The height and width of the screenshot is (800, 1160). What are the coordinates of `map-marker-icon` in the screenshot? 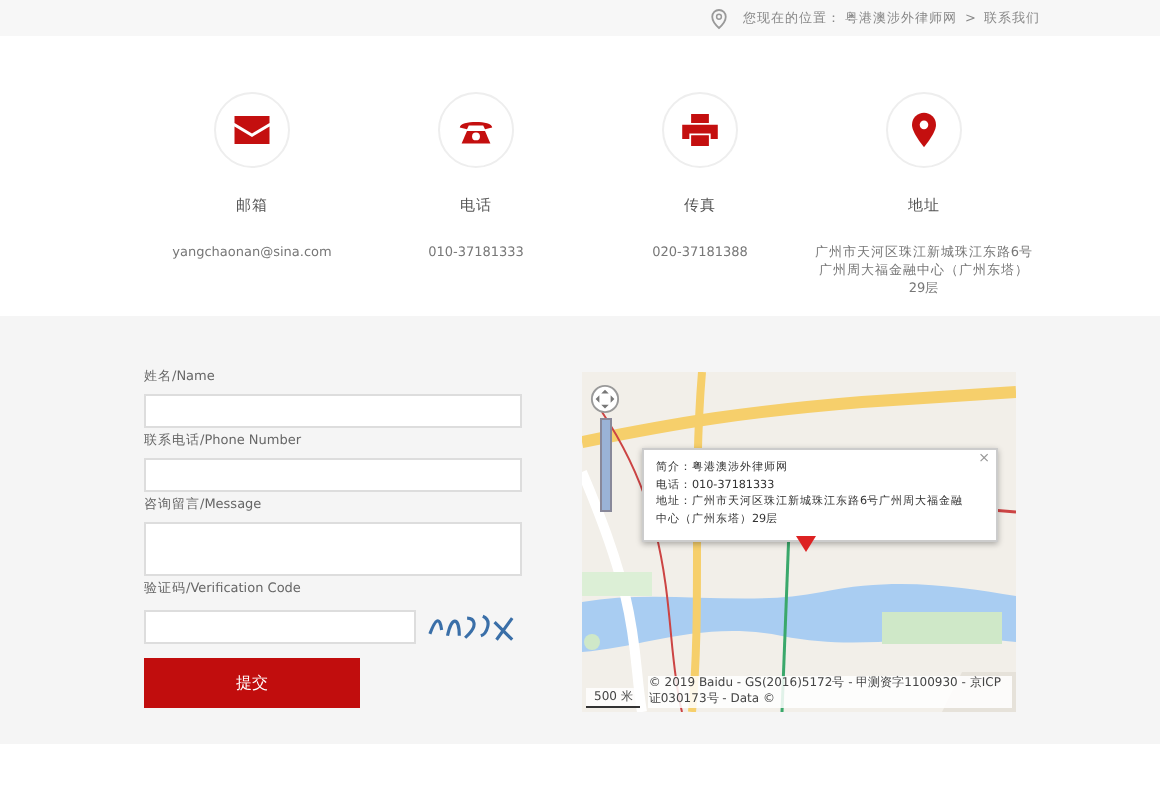 It's located at (806, 544).